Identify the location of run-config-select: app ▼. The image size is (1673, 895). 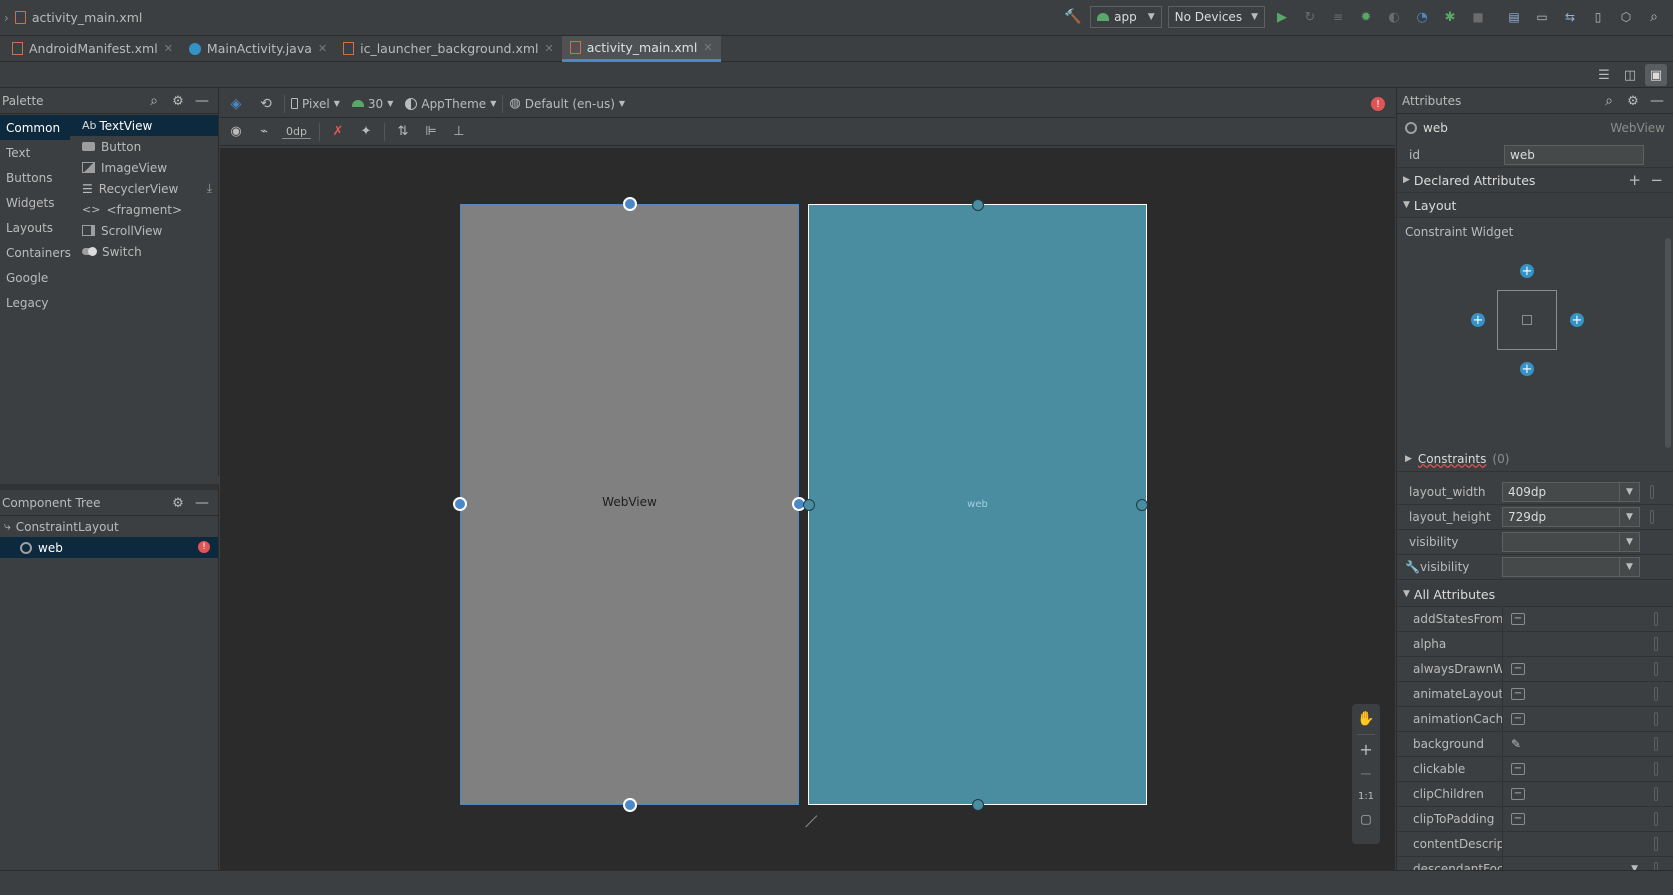
(1126, 17).